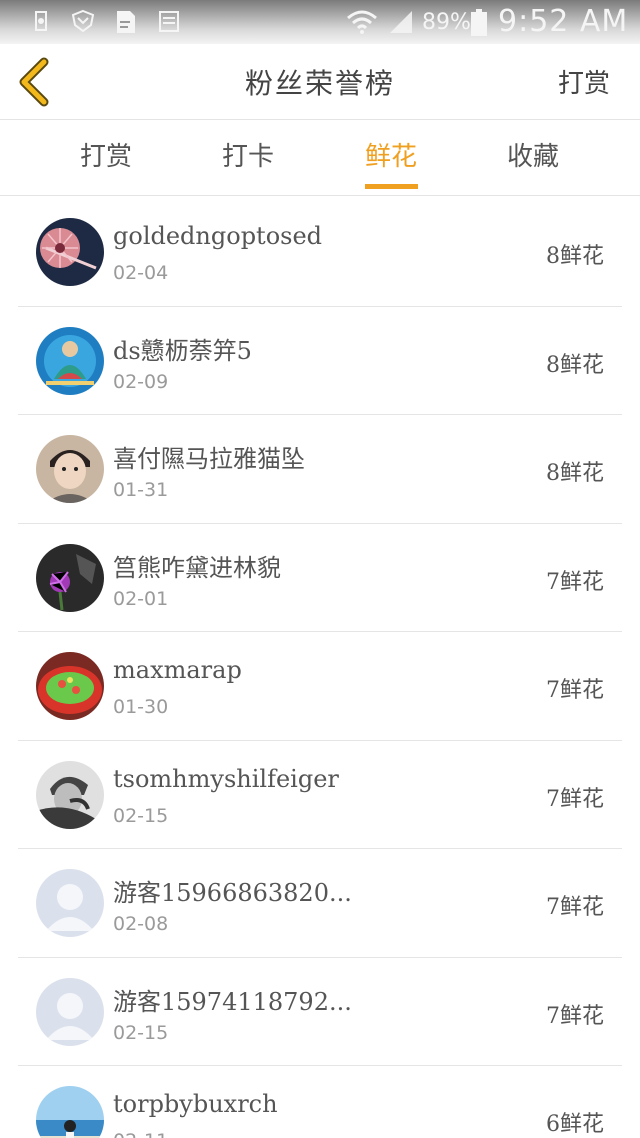 Image resolution: width=640 pixels, height=1138 pixels. Describe the element at coordinates (584, 81) in the screenshot. I see `reward-button: 打赏` at that location.